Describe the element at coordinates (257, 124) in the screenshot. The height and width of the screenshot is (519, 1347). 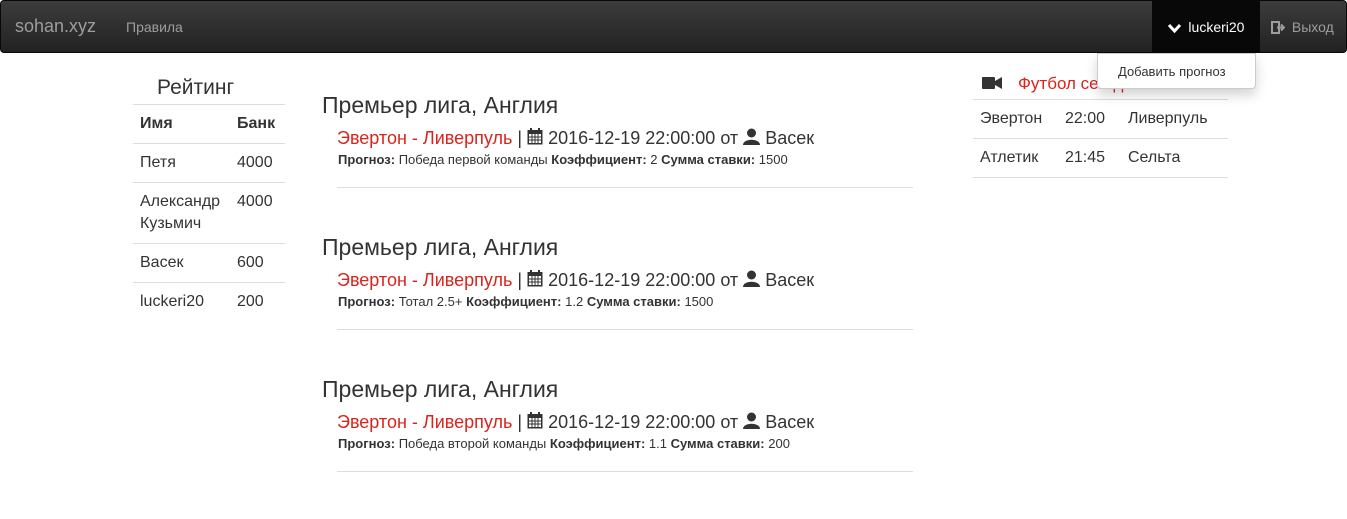
I see `rating-header-bank: Банк` at that location.